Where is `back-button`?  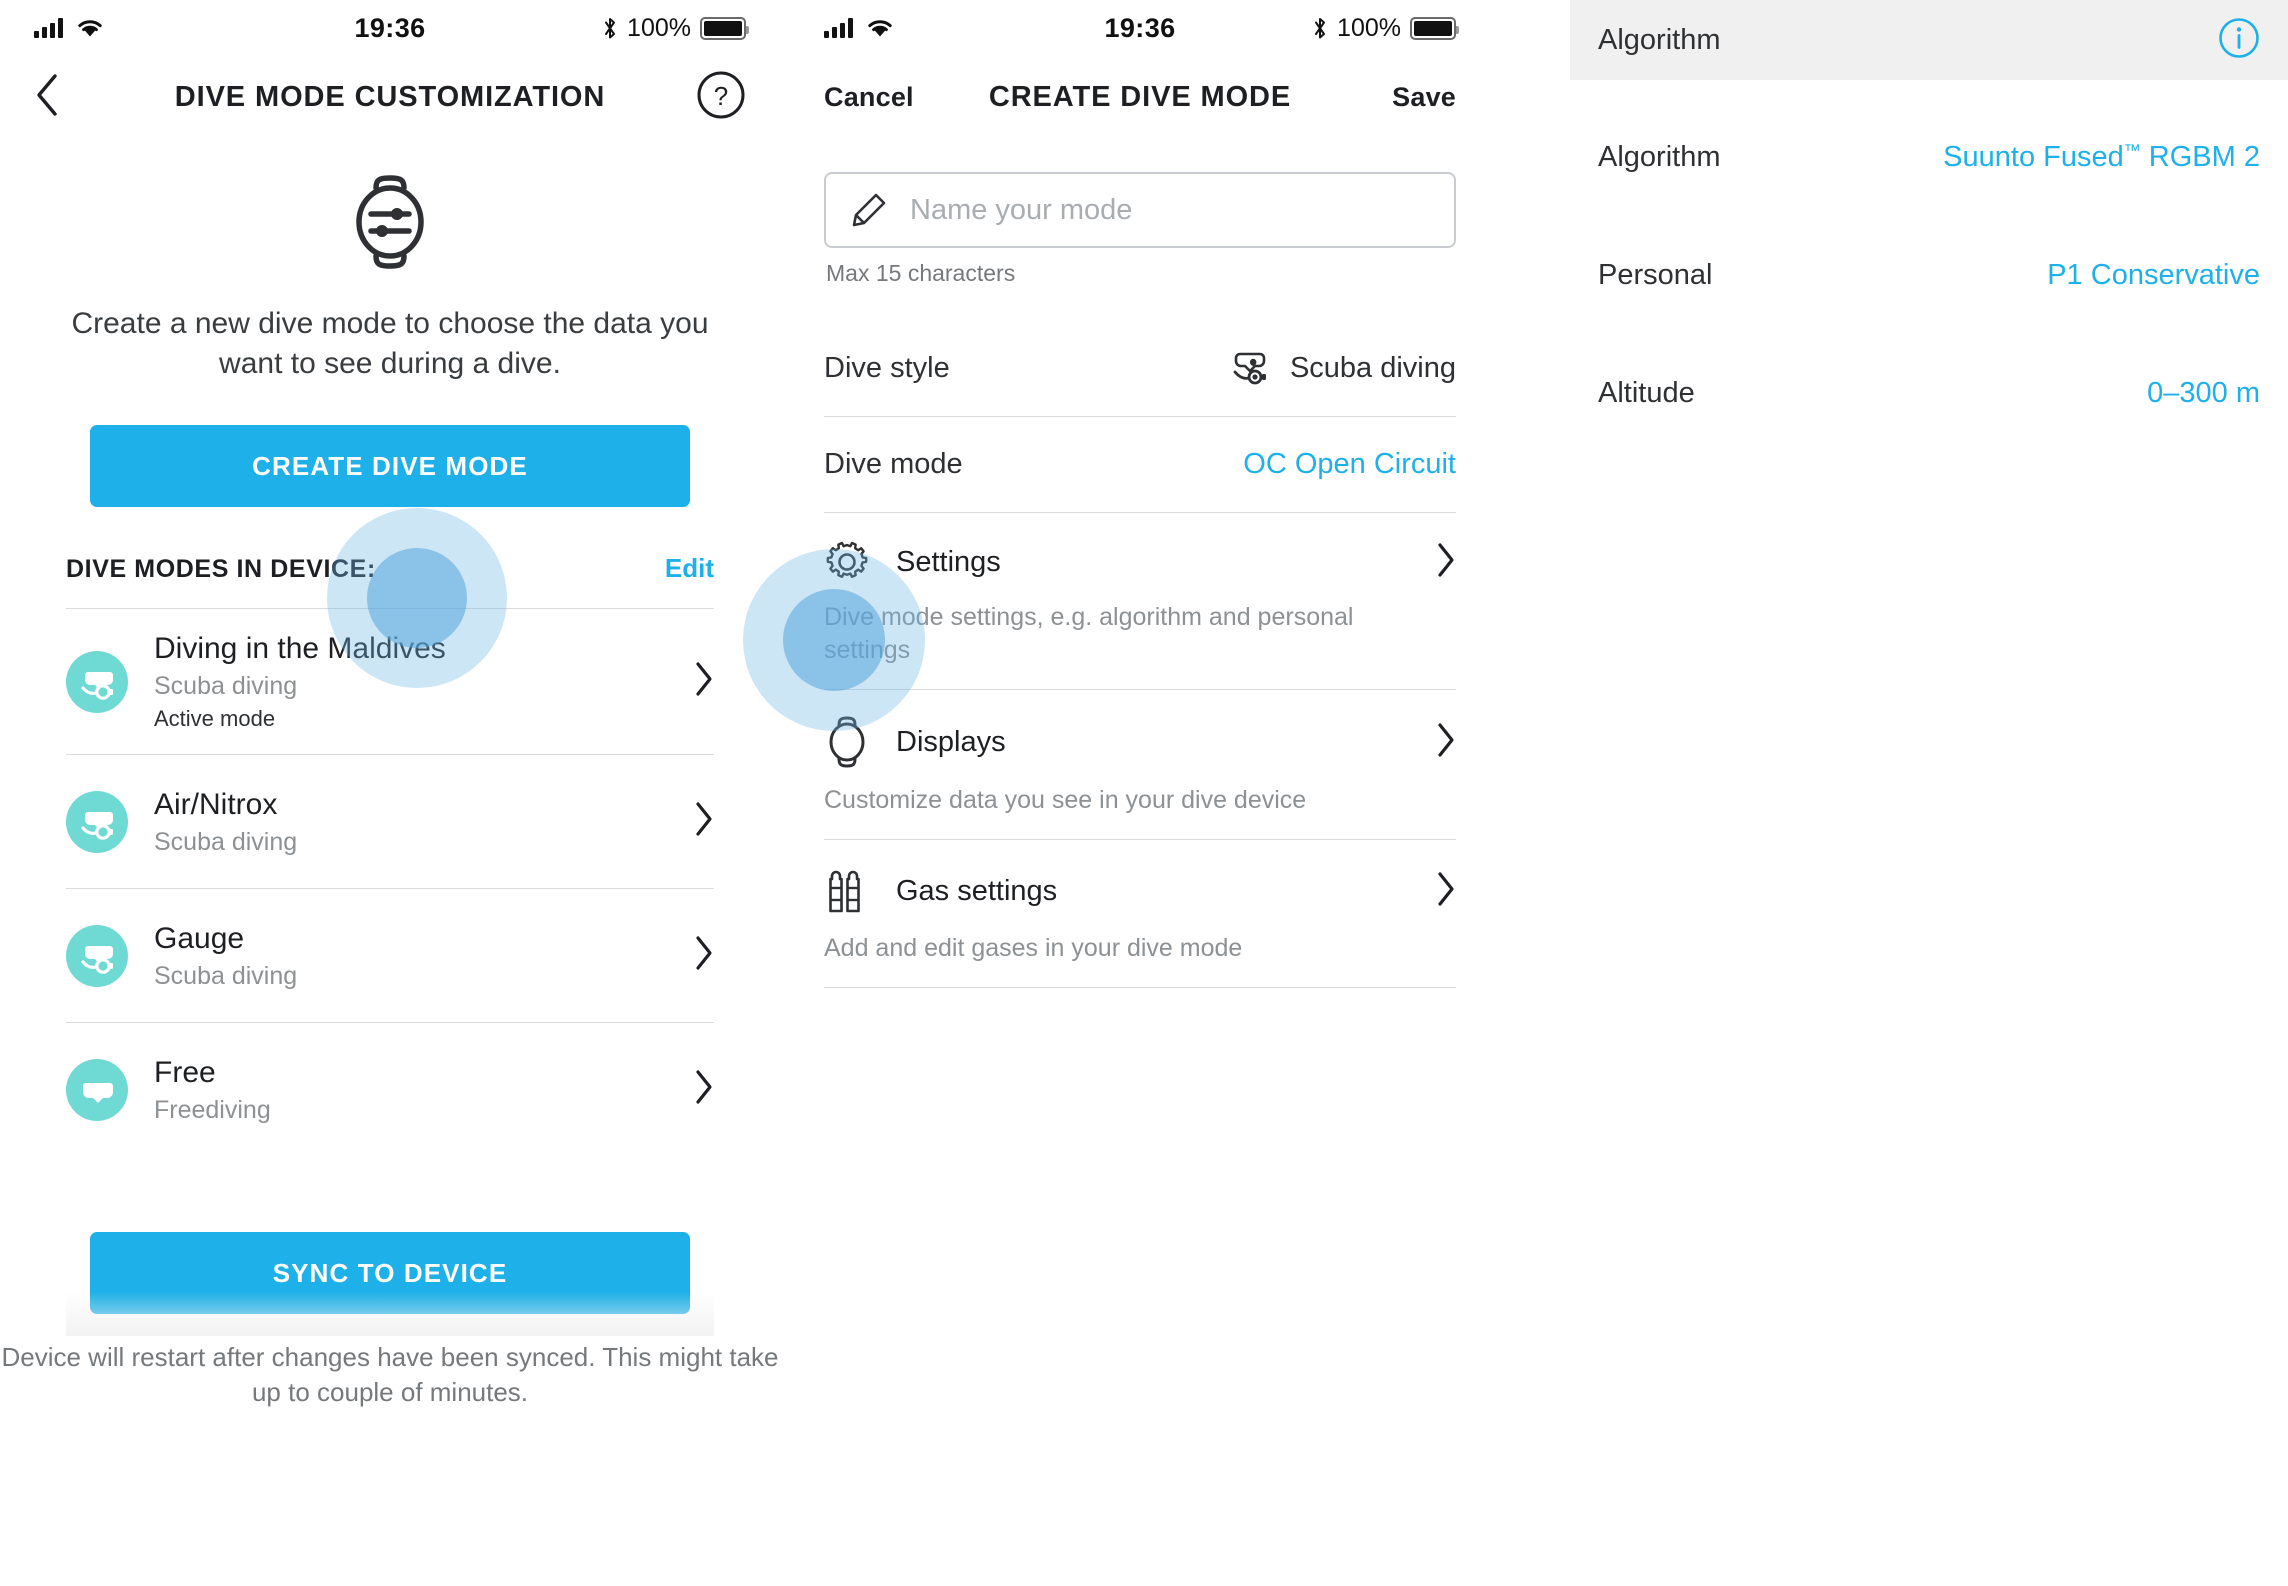
back-button is located at coordinates (47, 97).